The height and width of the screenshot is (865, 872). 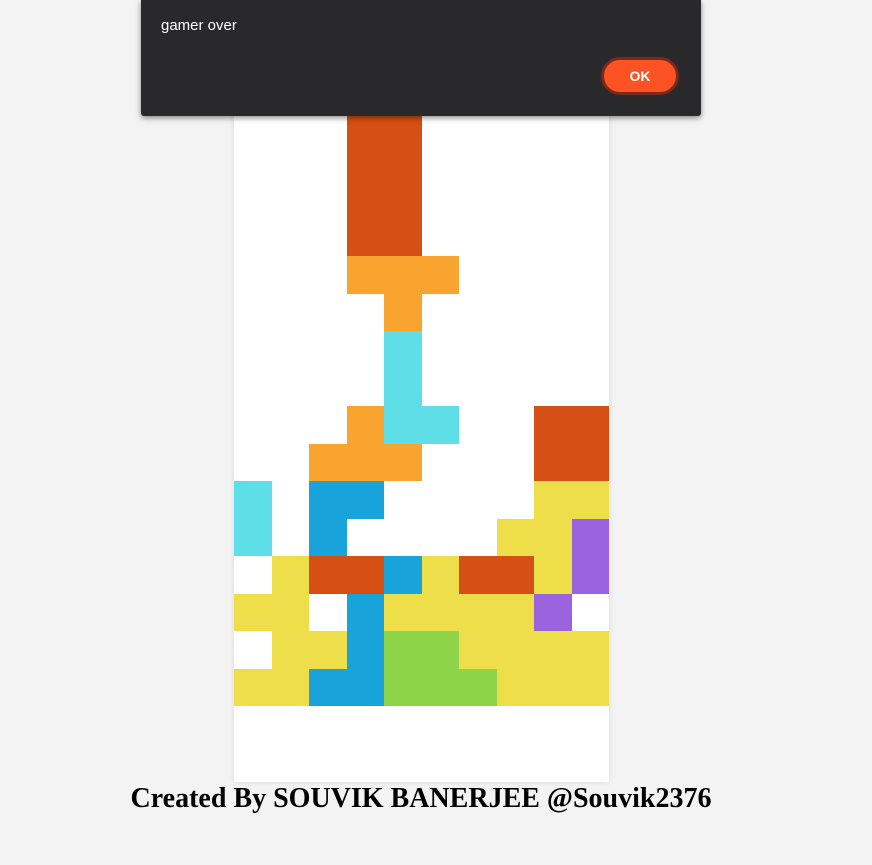 What do you see at coordinates (640, 76) in the screenshot?
I see `ok-button: OK` at bounding box center [640, 76].